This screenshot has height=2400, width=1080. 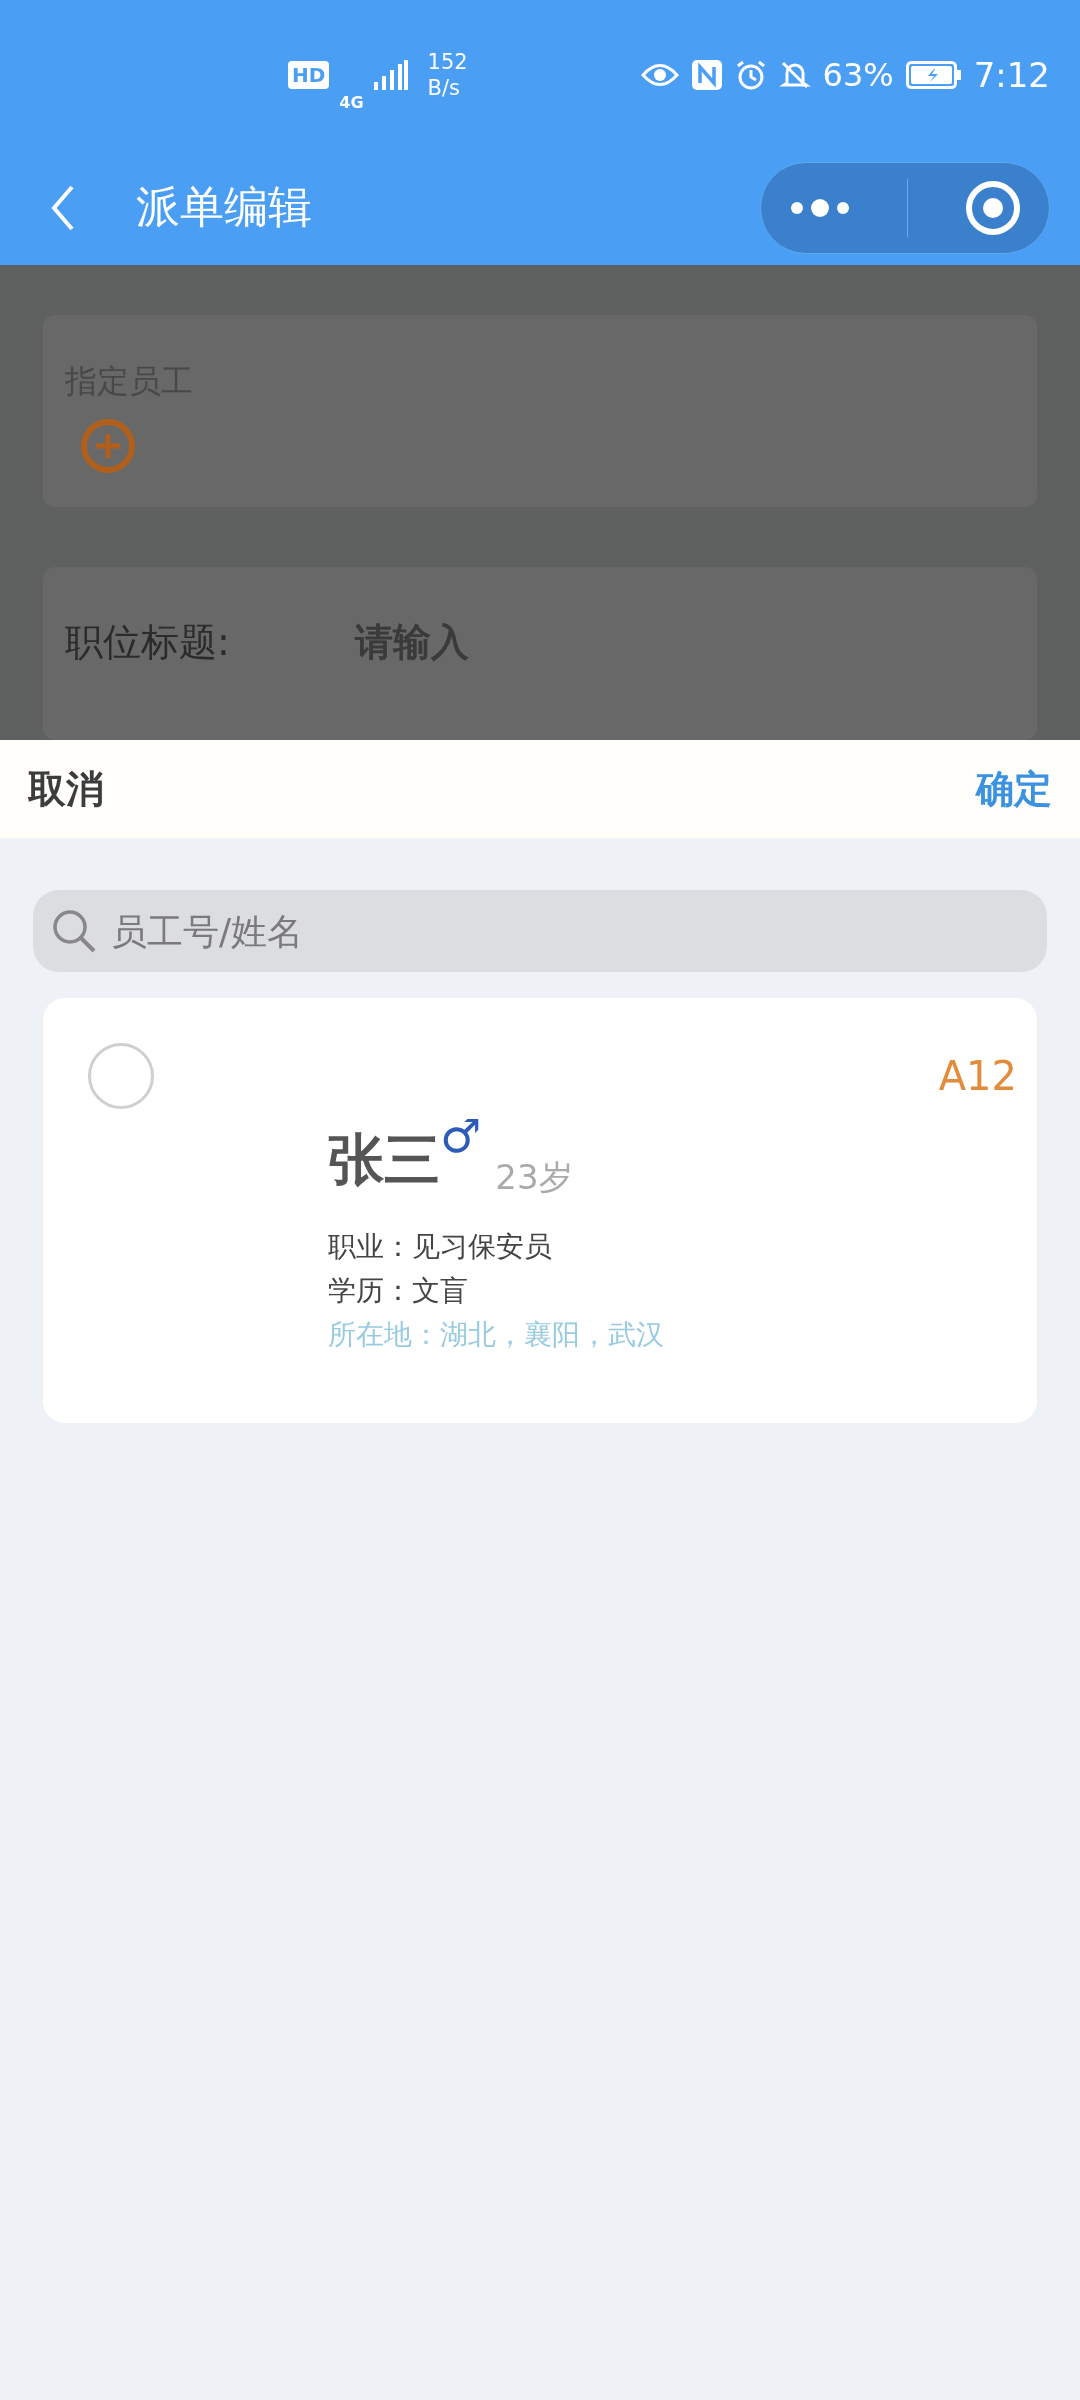 What do you see at coordinates (63, 207) in the screenshot?
I see `back-icon` at bounding box center [63, 207].